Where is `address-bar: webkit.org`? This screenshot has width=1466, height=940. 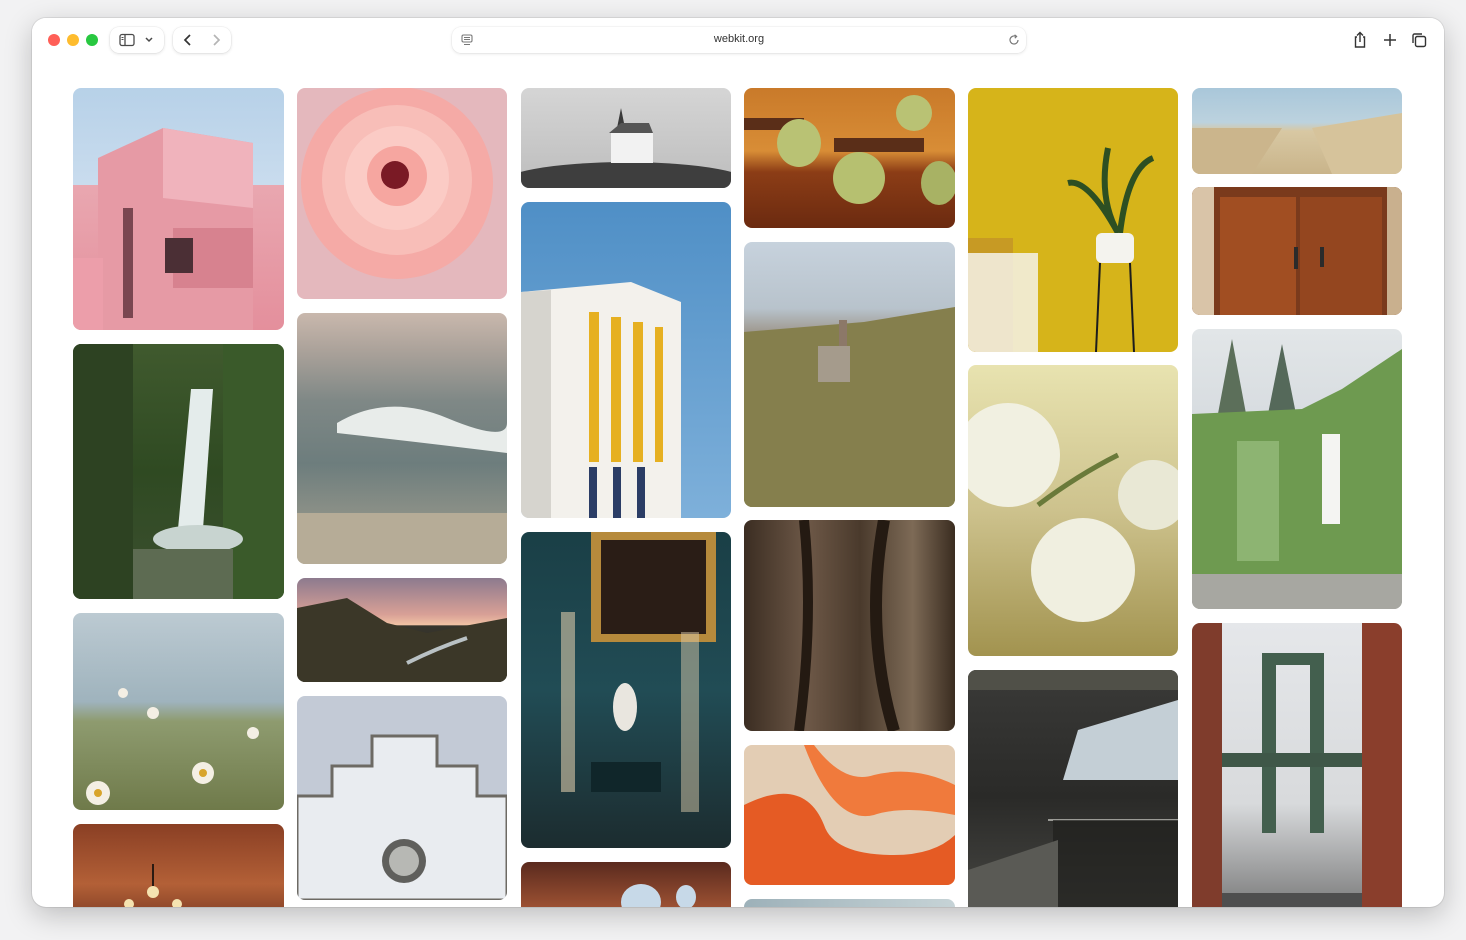 address-bar: webkit.org is located at coordinates (739, 40).